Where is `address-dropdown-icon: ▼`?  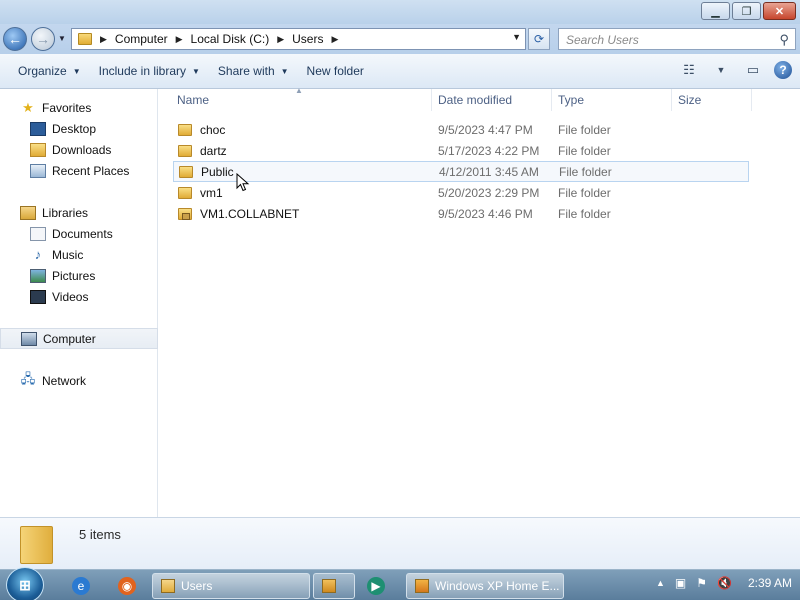
address-dropdown-icon: ▼ is located at coordinates (516, 37).